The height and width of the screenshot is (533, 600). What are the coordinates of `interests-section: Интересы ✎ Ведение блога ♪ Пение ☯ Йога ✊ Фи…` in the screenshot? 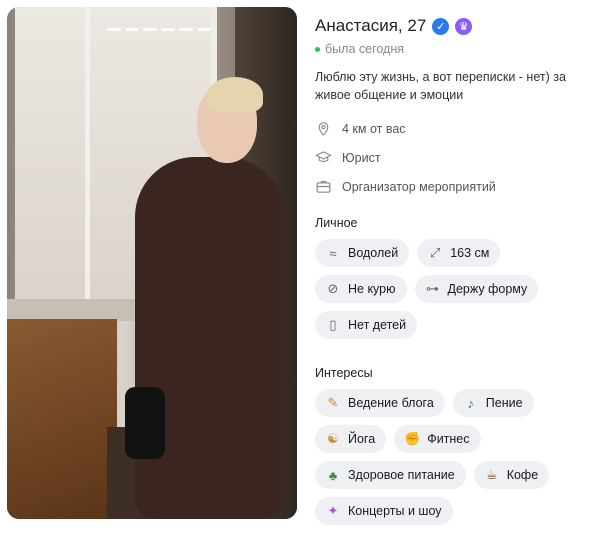 It's located at (455, 445).